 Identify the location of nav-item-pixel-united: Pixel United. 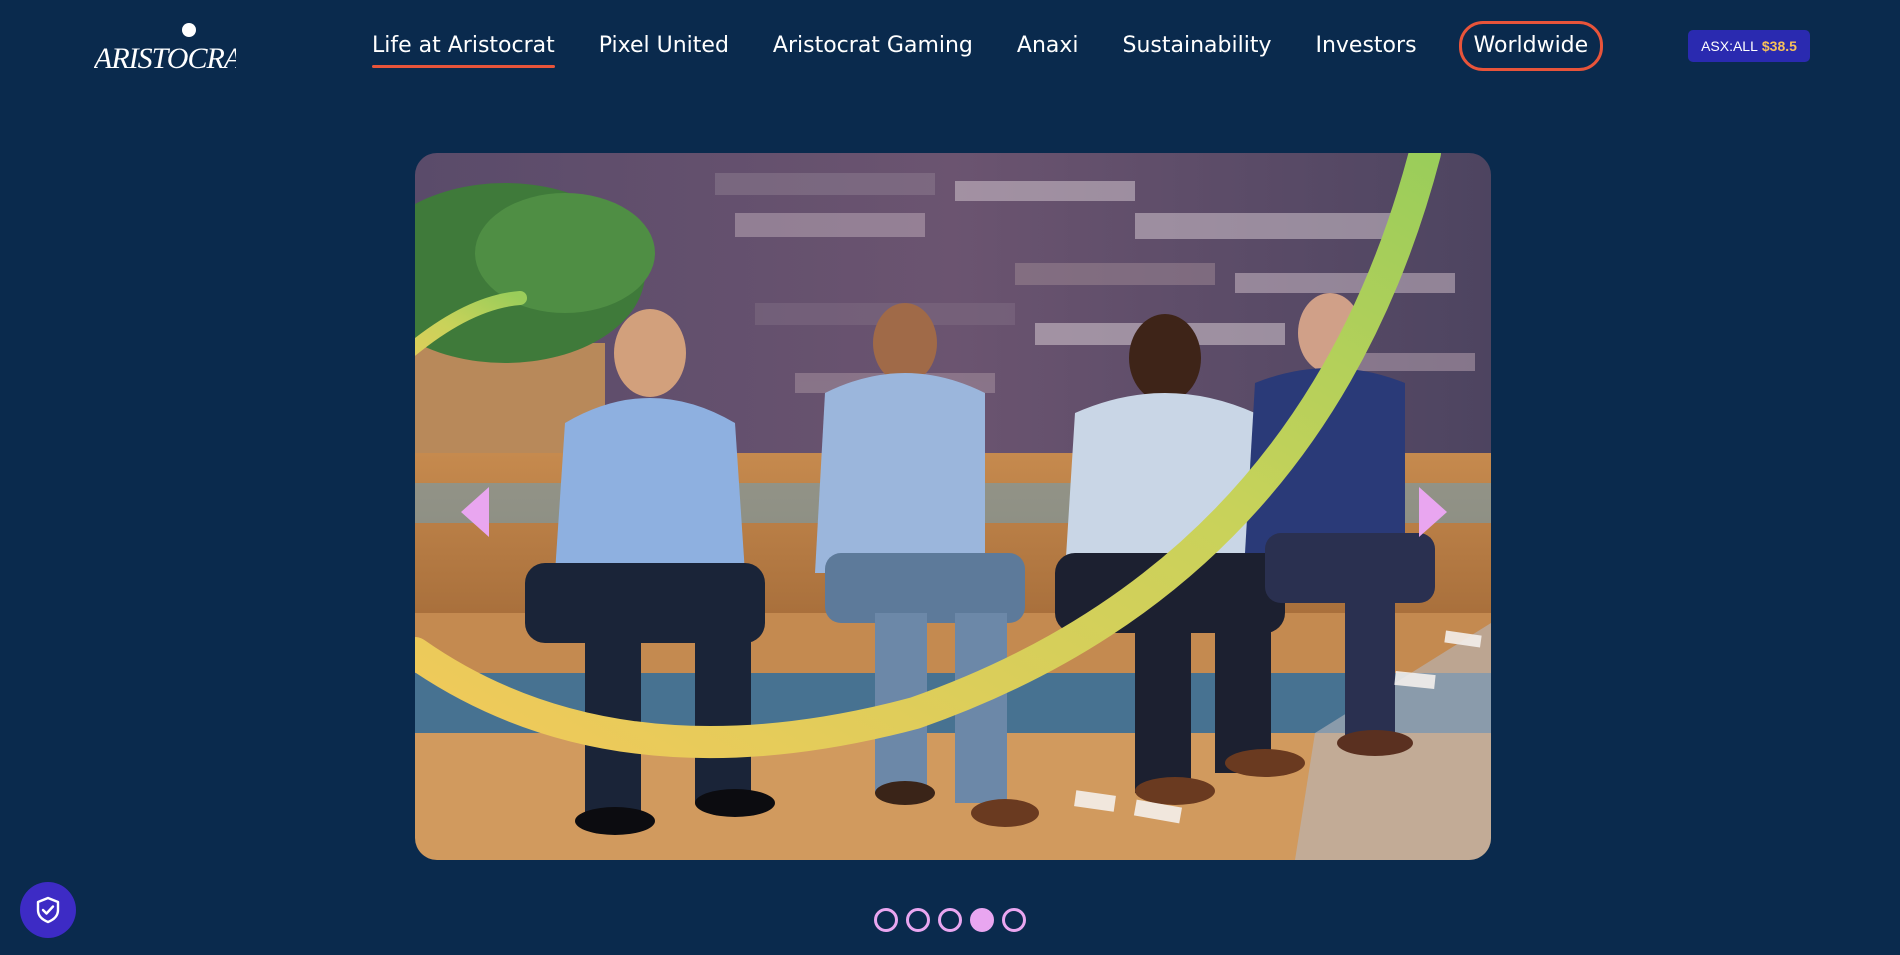
(664, 46).